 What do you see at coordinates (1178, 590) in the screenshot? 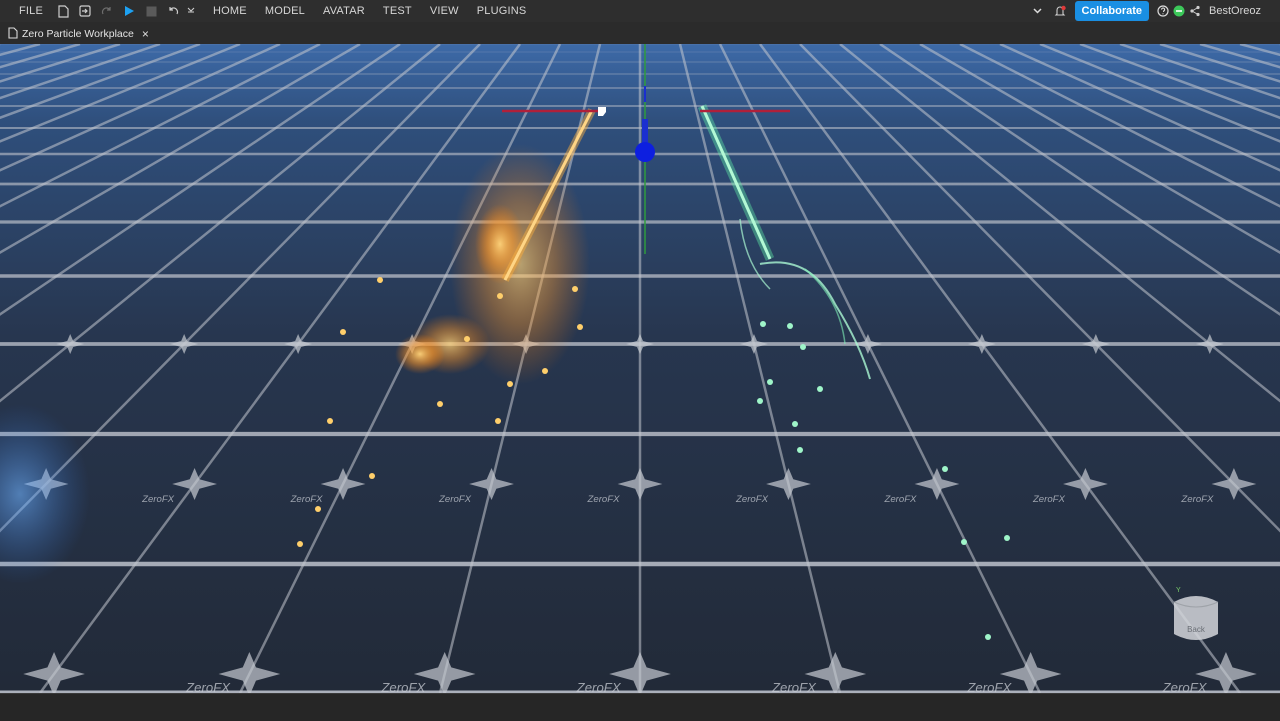
I see `svg-text: Y` at bounding box center [1178, 590].